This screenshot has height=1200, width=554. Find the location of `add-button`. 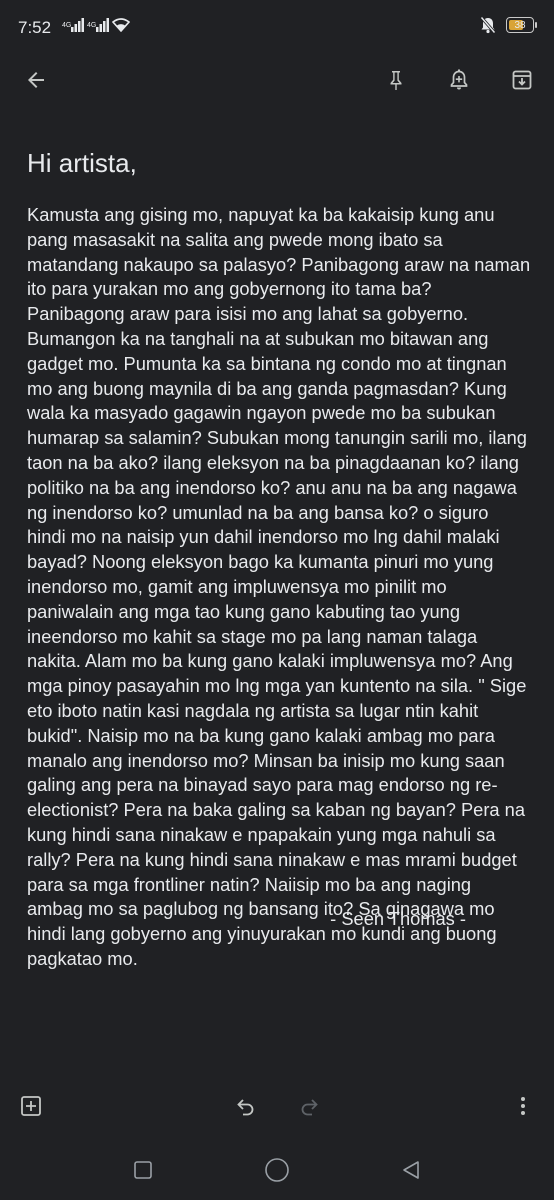

add-button is located at coordinates (31, 1106).